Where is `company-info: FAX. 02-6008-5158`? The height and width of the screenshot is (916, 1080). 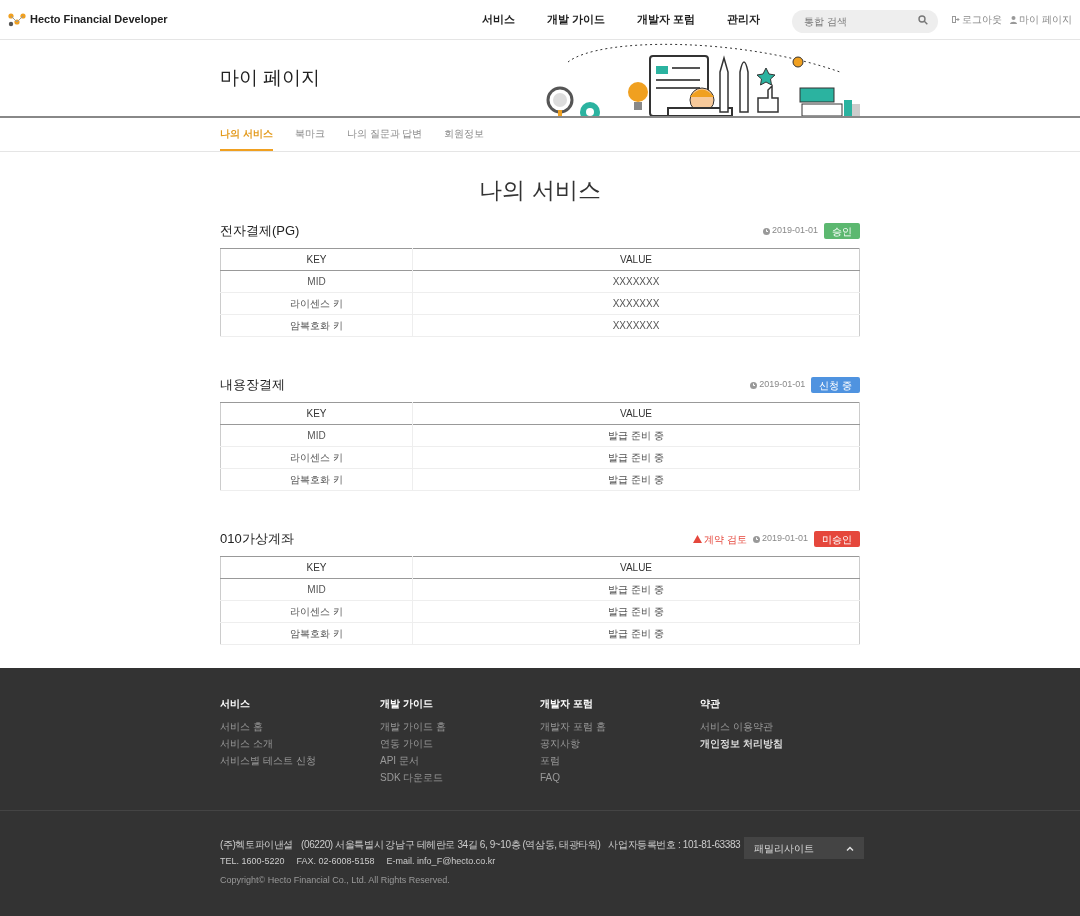 company-info: FAX. 02-6008-5158 is located at coordinates (335, 861).